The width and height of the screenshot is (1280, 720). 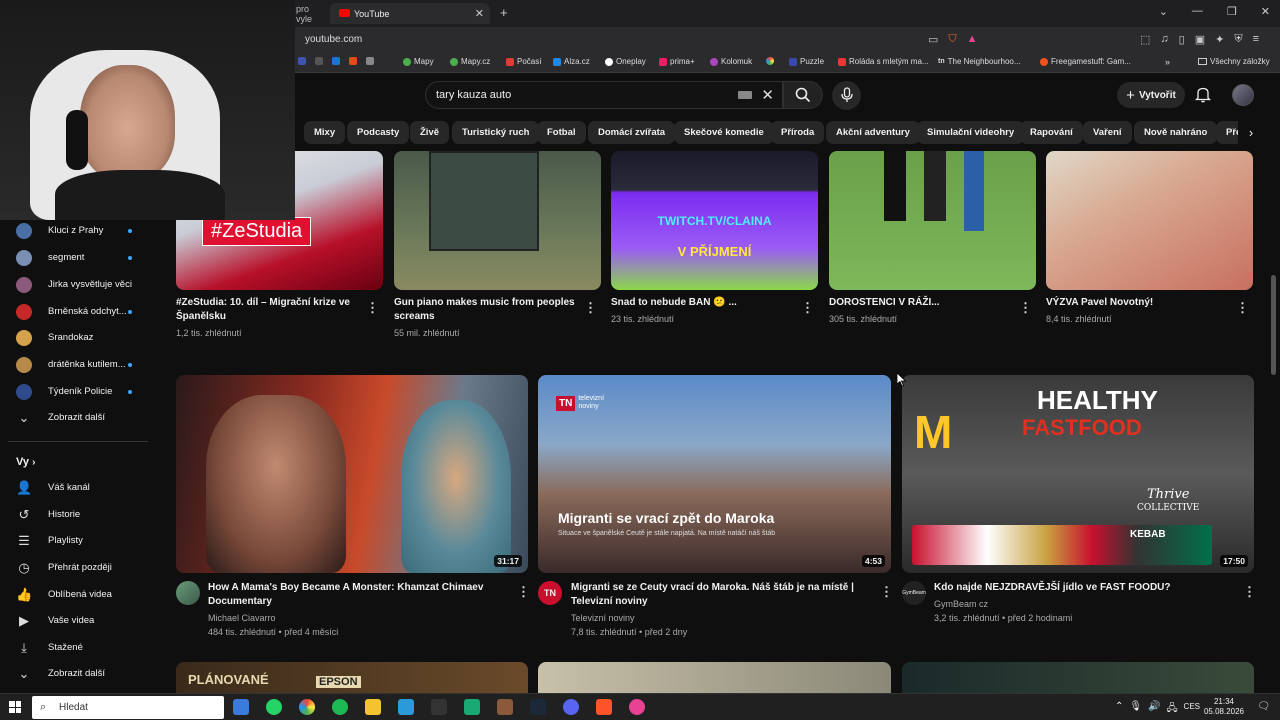 I want to click on sidebar-item-liked-videos: 👍 Oblíbená videa, so click(x=75, y=595).